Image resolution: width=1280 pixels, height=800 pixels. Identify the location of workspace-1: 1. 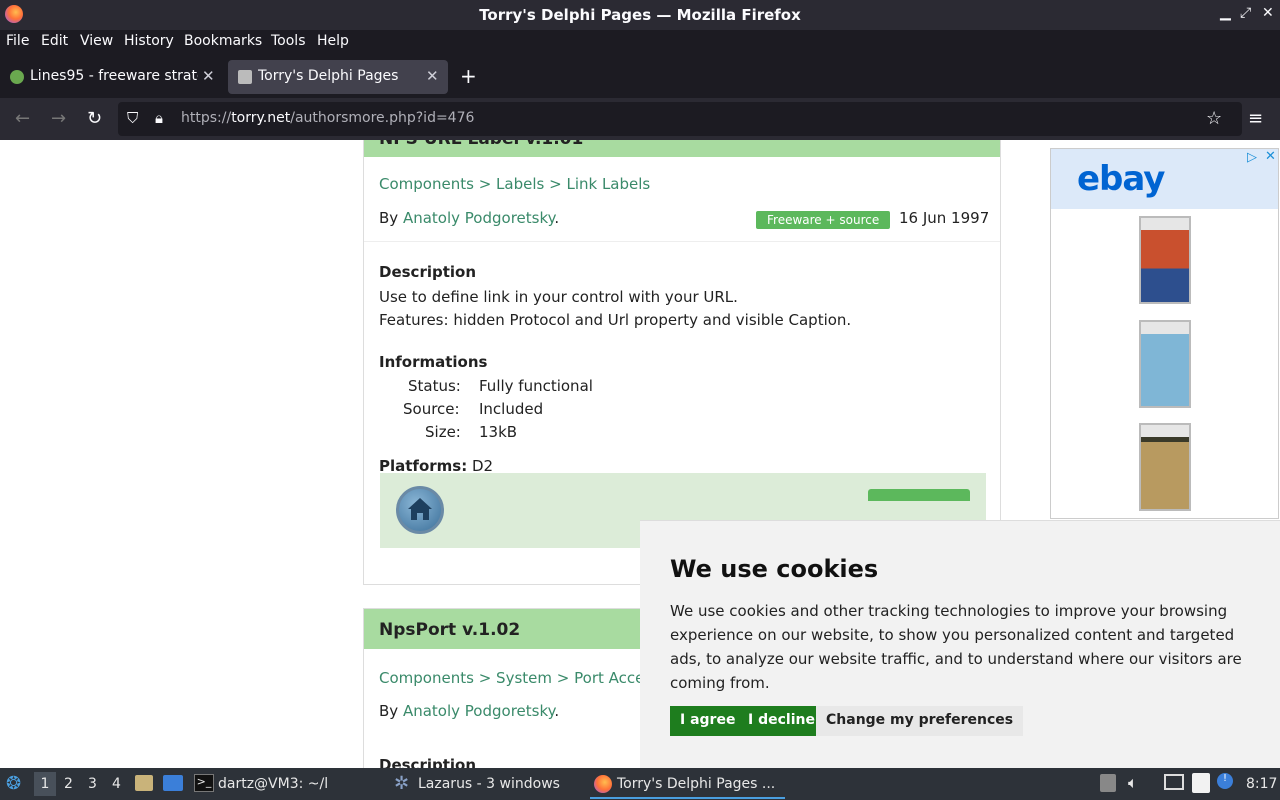
(45, 784).